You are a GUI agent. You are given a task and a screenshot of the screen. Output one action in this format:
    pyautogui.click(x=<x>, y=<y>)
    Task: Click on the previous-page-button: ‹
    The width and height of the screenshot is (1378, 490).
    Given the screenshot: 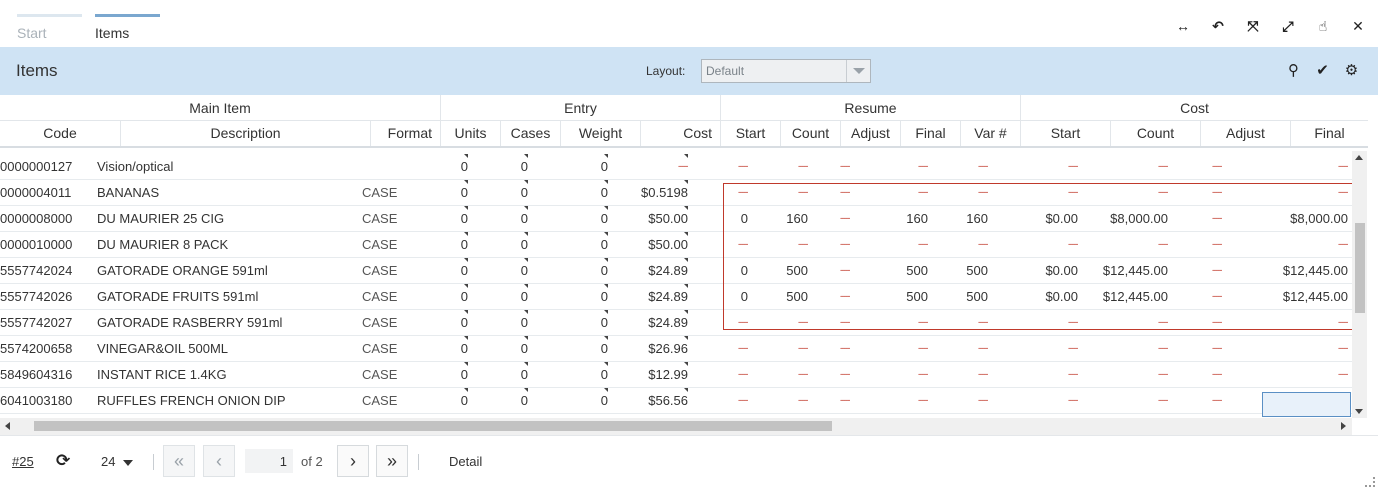 What is the action you would take?
    pyautogui.click(x=219, y=461)
    